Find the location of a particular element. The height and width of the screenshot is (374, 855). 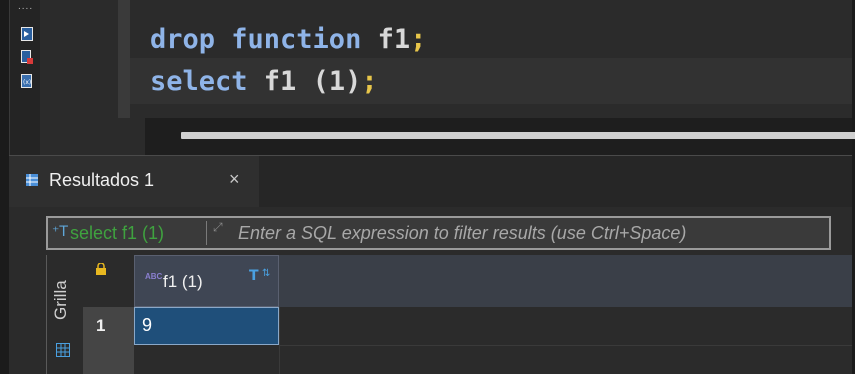

editor-horizontal-scrollbar is located at coordinates (500, 136).